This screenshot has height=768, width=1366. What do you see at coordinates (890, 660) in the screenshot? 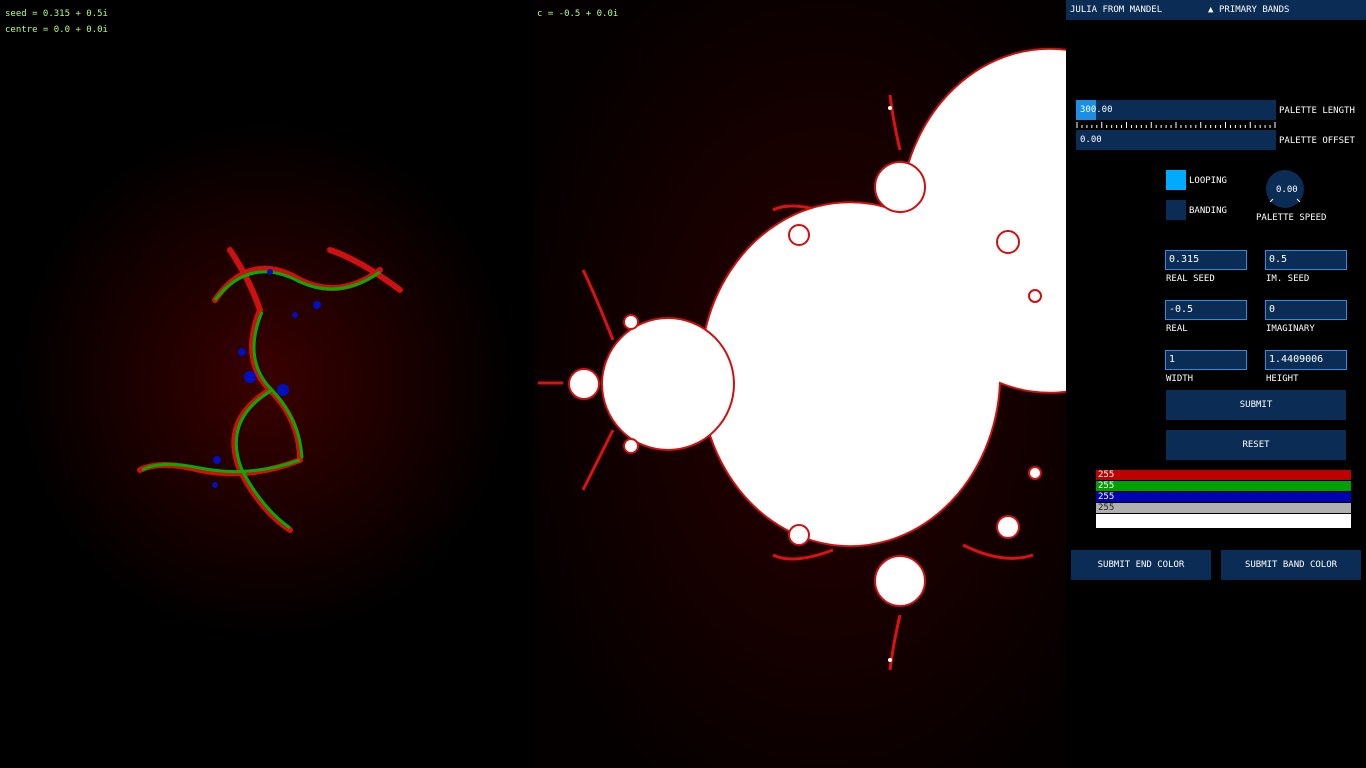
I see `mandel-minibrot-bottom` at bounding box center [890, 660].